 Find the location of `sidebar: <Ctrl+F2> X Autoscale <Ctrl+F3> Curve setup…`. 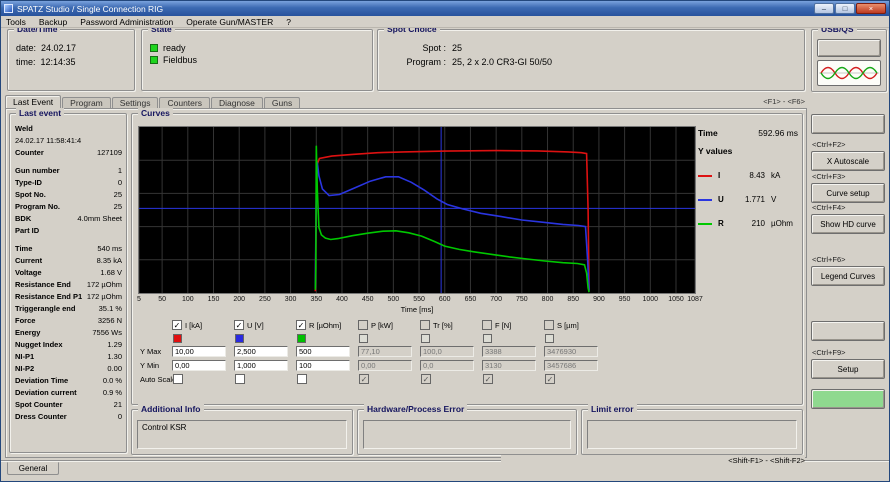

sidebar: <Ctrl+F2> X Autoscale <Ctrl+F3> Curve setup… is located at coordinates (849, 241).